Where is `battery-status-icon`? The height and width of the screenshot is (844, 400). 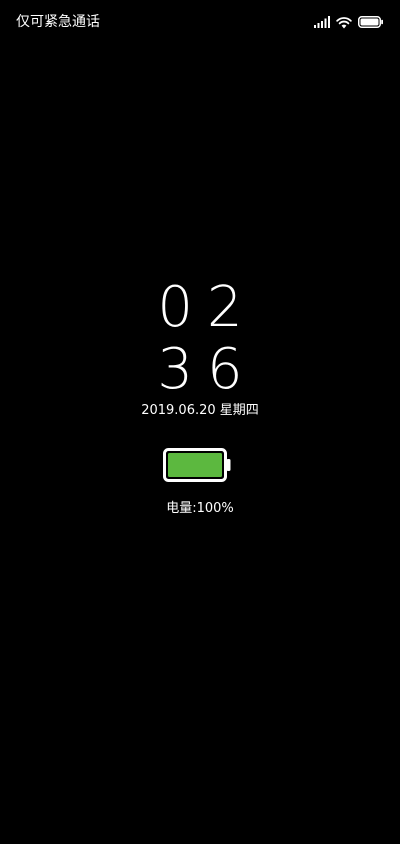 battery-status-icon is located at coordinates (371, 22).